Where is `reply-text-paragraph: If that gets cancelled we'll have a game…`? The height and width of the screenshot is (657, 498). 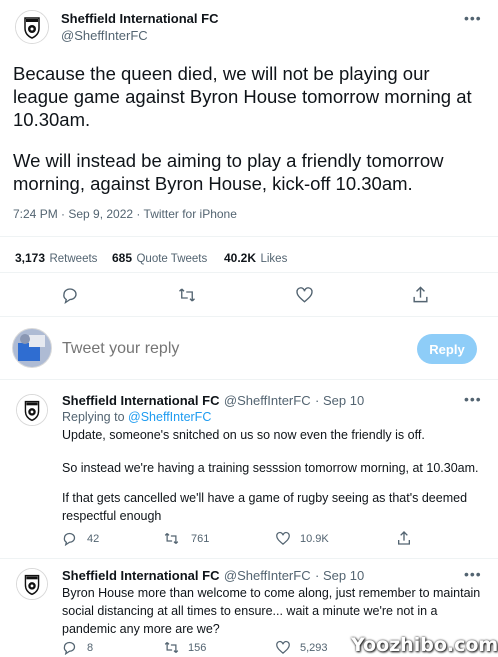 reply-text-paragraph: If that gets cancelled we'll have a game… is located at coordinates (265, 507).